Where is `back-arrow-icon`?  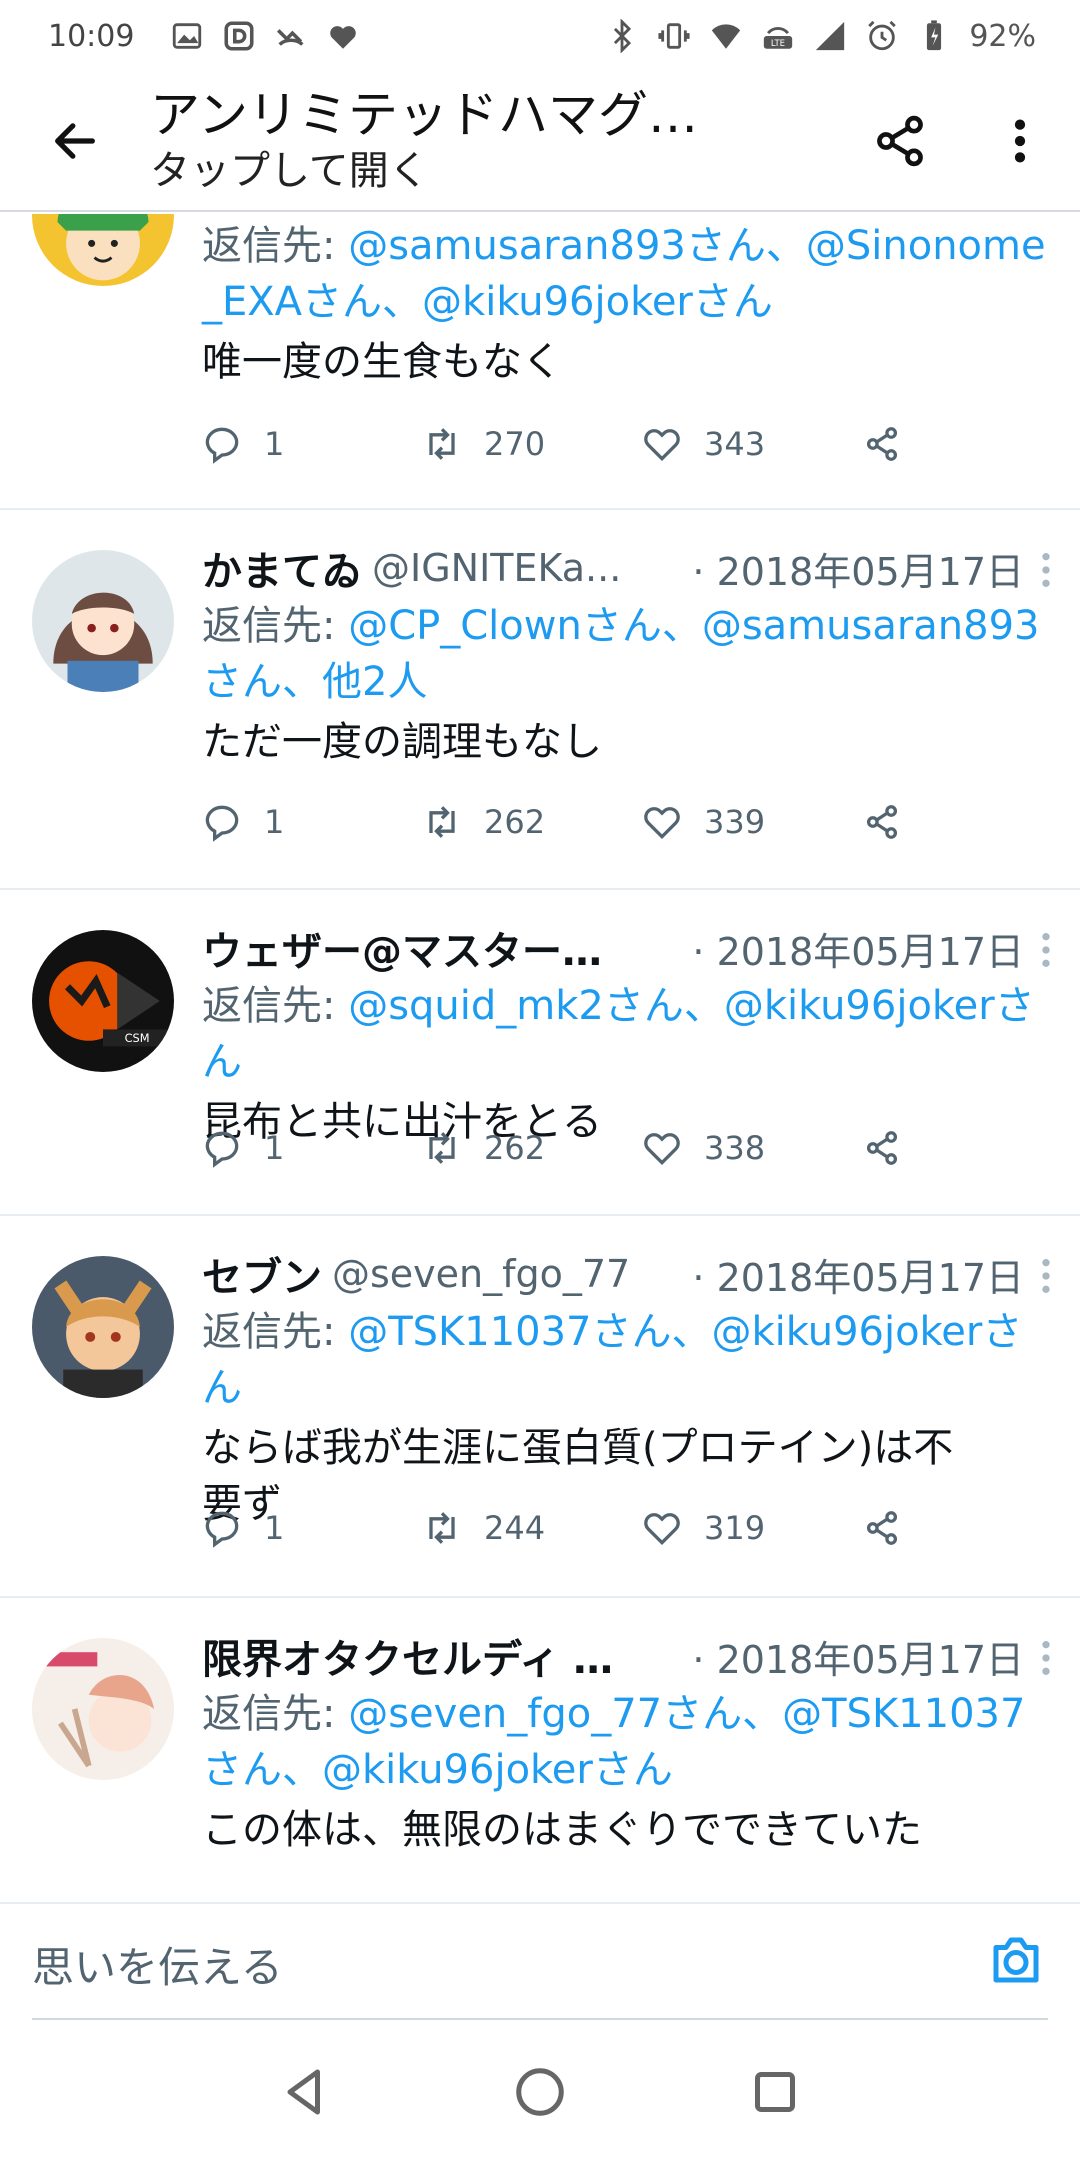
back-arrow-icon is located at coordinates (75, 141).